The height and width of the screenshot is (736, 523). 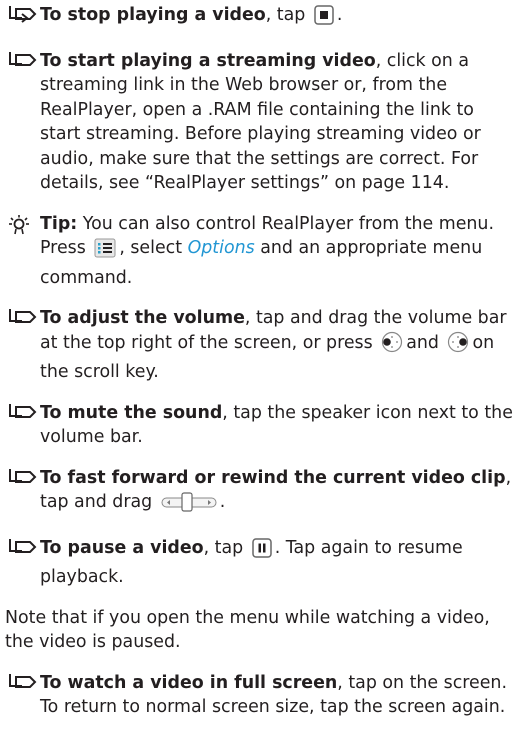 I want to click on scroll-right-icon, so click(x=458, y=346).